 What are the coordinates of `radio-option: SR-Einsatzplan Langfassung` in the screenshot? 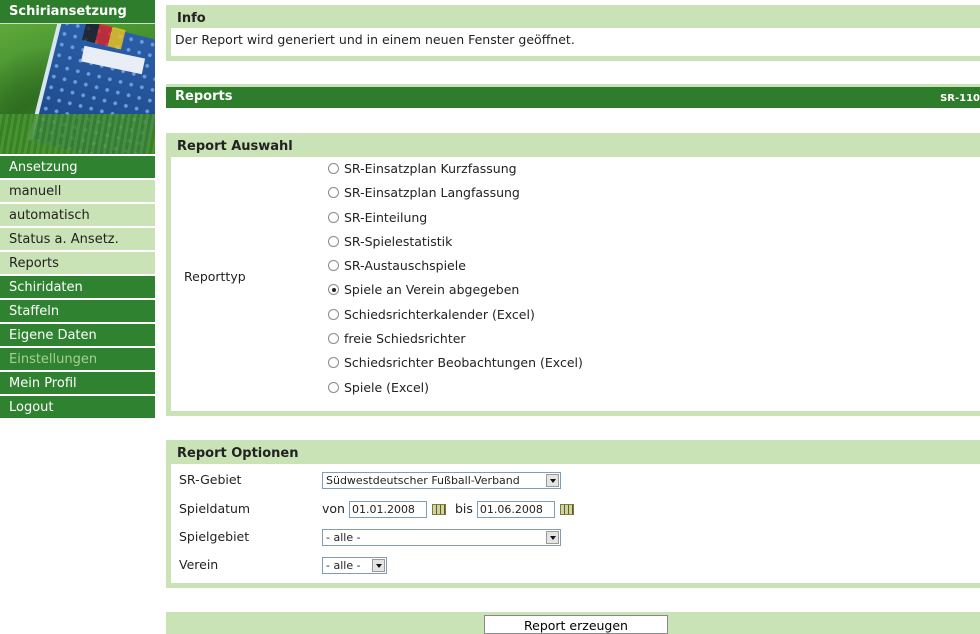 It's located at (455, 193).